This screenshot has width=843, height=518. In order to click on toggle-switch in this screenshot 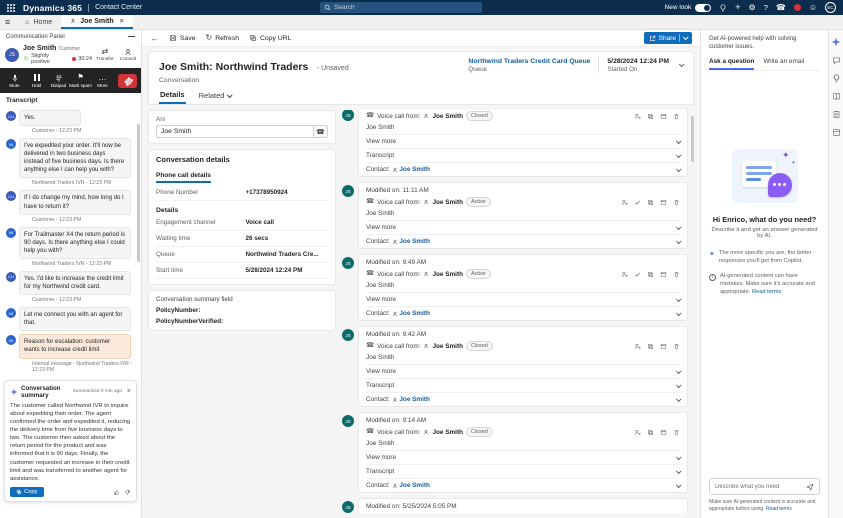, I will do `click(703, 7)`.